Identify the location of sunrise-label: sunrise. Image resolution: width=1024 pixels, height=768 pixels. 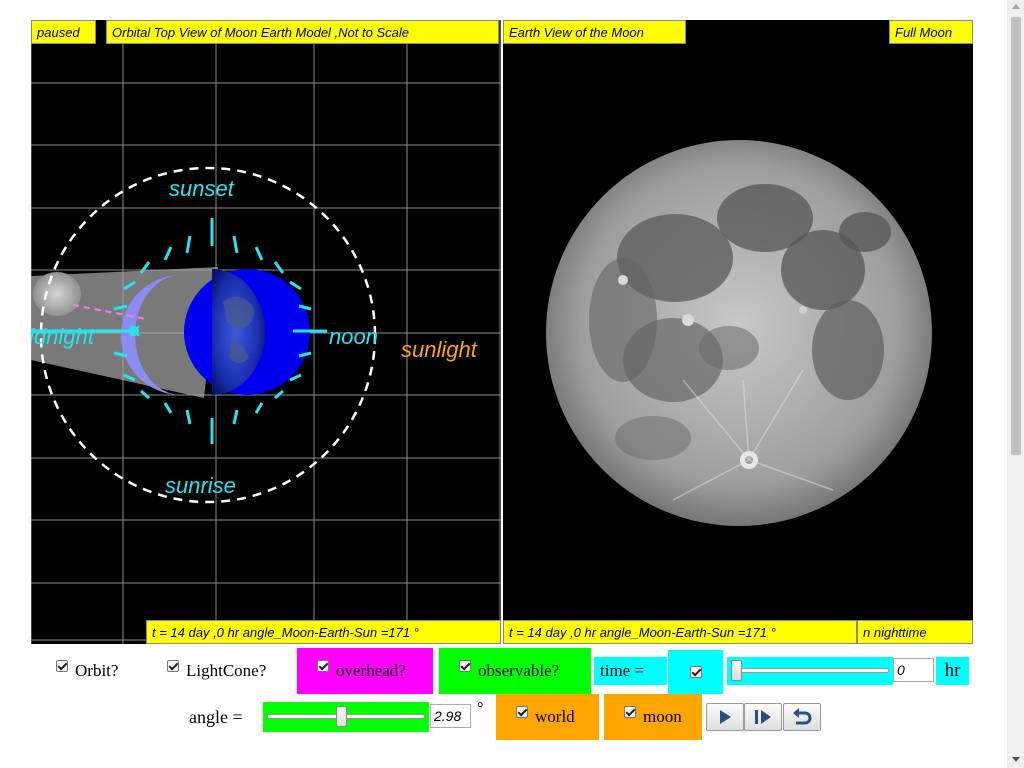
(200, 485).